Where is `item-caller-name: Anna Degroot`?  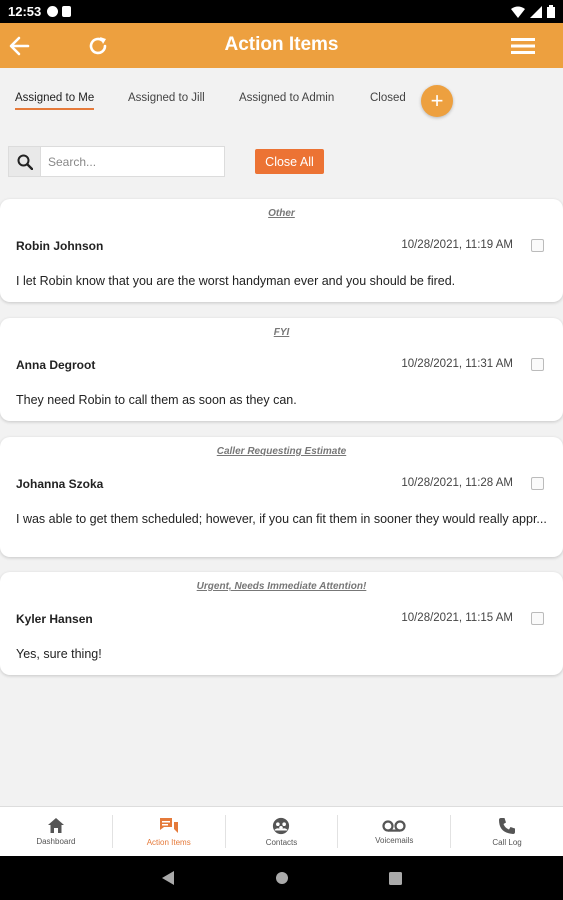
item-caller-name: Anna Degroot is located at coordinates (56, 365).